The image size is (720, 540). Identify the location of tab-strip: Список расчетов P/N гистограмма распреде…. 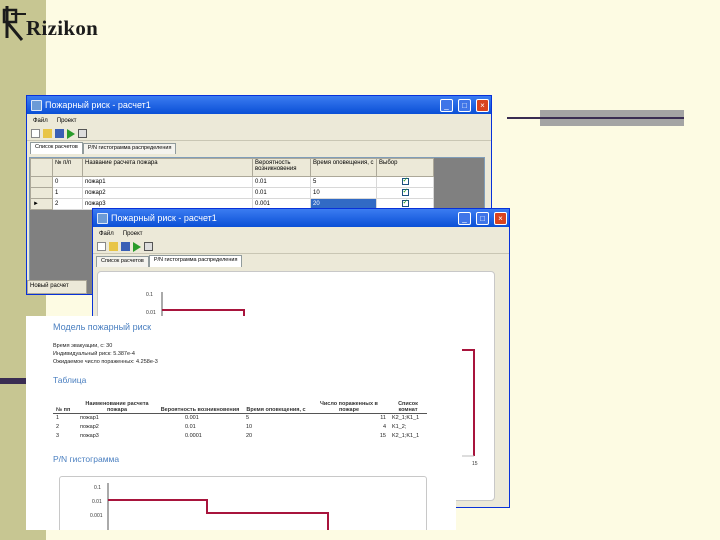
(301, 260).